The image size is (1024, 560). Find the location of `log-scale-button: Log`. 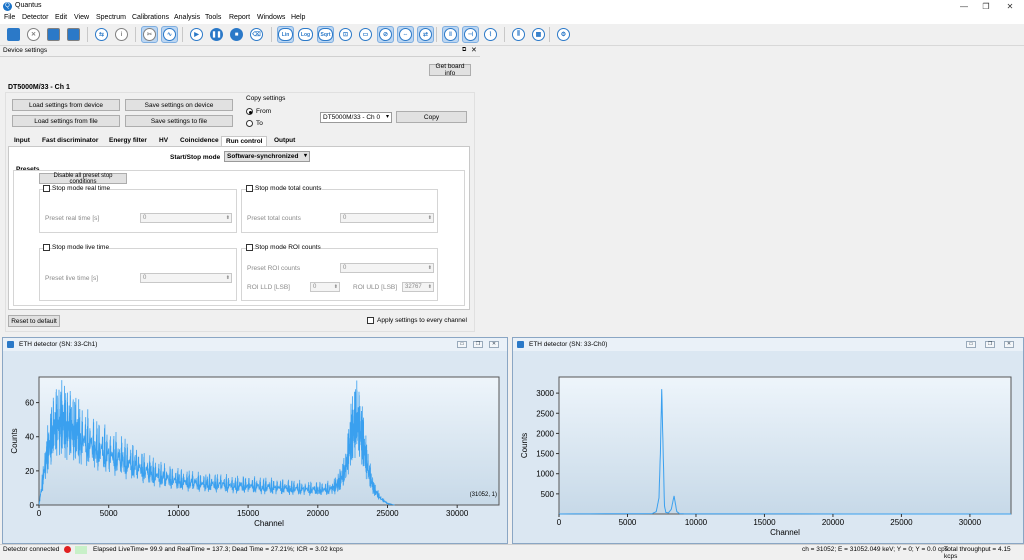

log-scale-button: Log is located at coordinates (305, 34).